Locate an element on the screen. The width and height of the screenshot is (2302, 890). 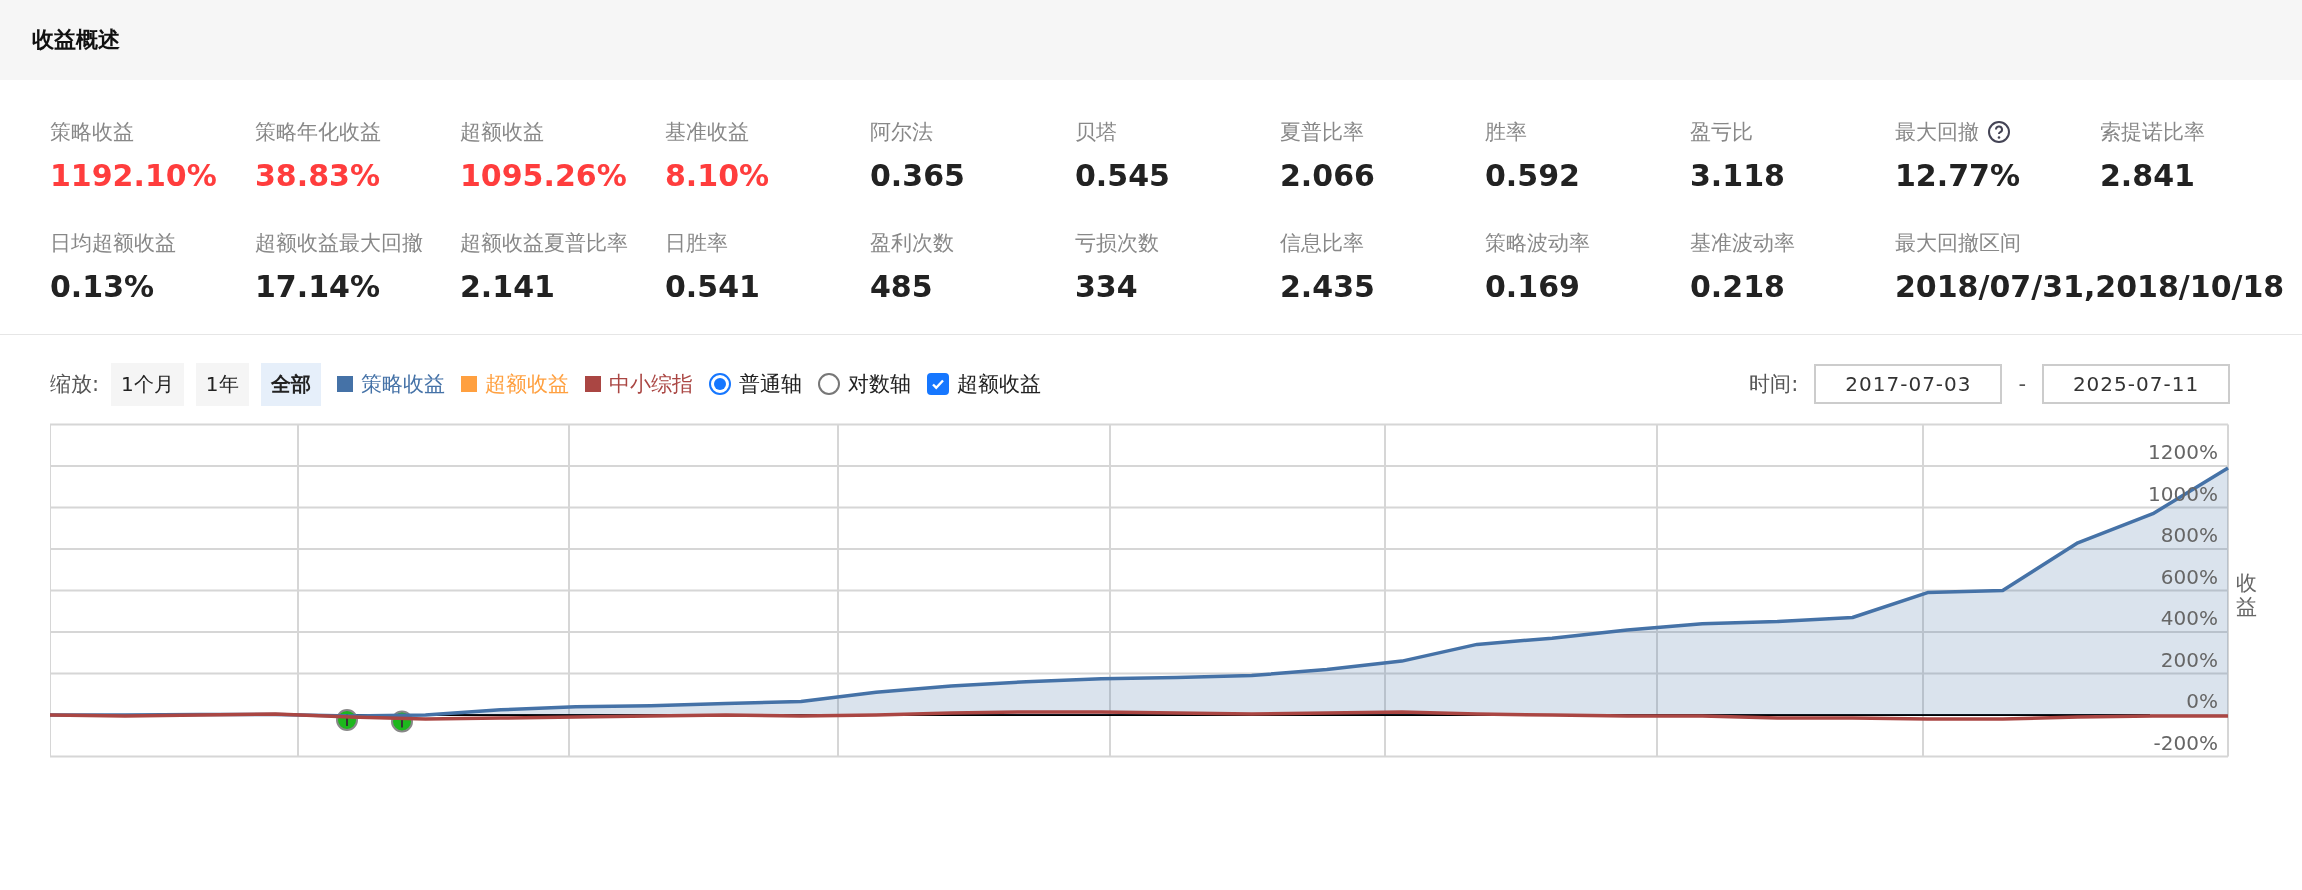
stat-label: 超额收益 is located at coordinates (502, 132).